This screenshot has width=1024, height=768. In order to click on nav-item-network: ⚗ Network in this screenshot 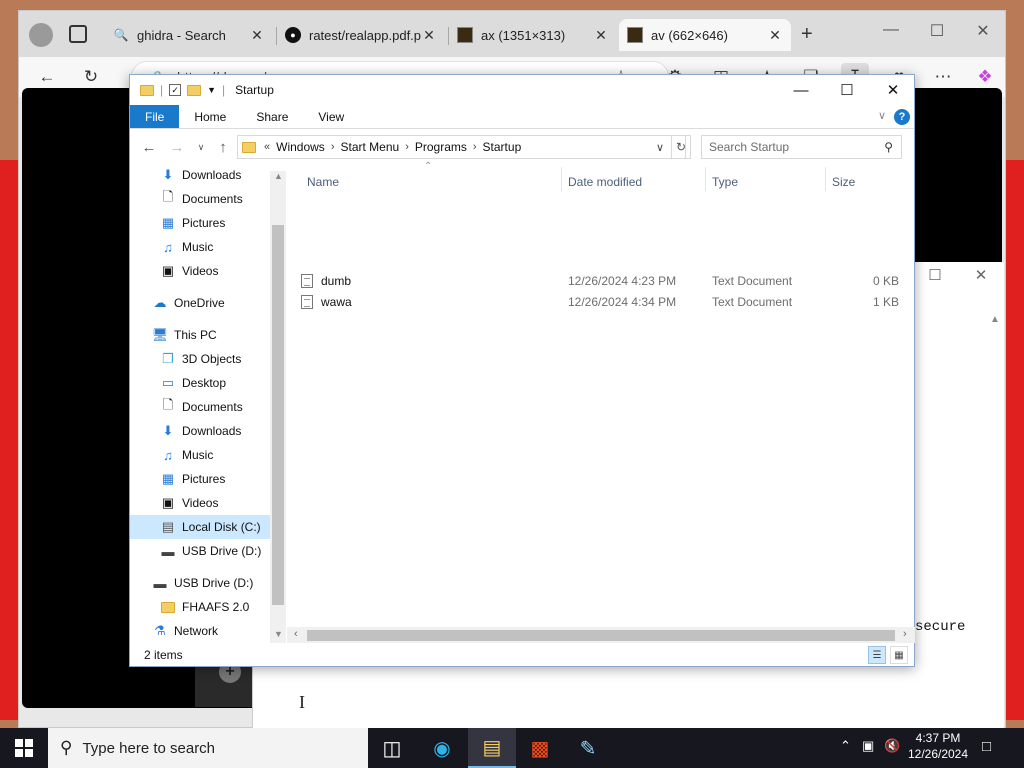, I will do `click(185, 631)`.